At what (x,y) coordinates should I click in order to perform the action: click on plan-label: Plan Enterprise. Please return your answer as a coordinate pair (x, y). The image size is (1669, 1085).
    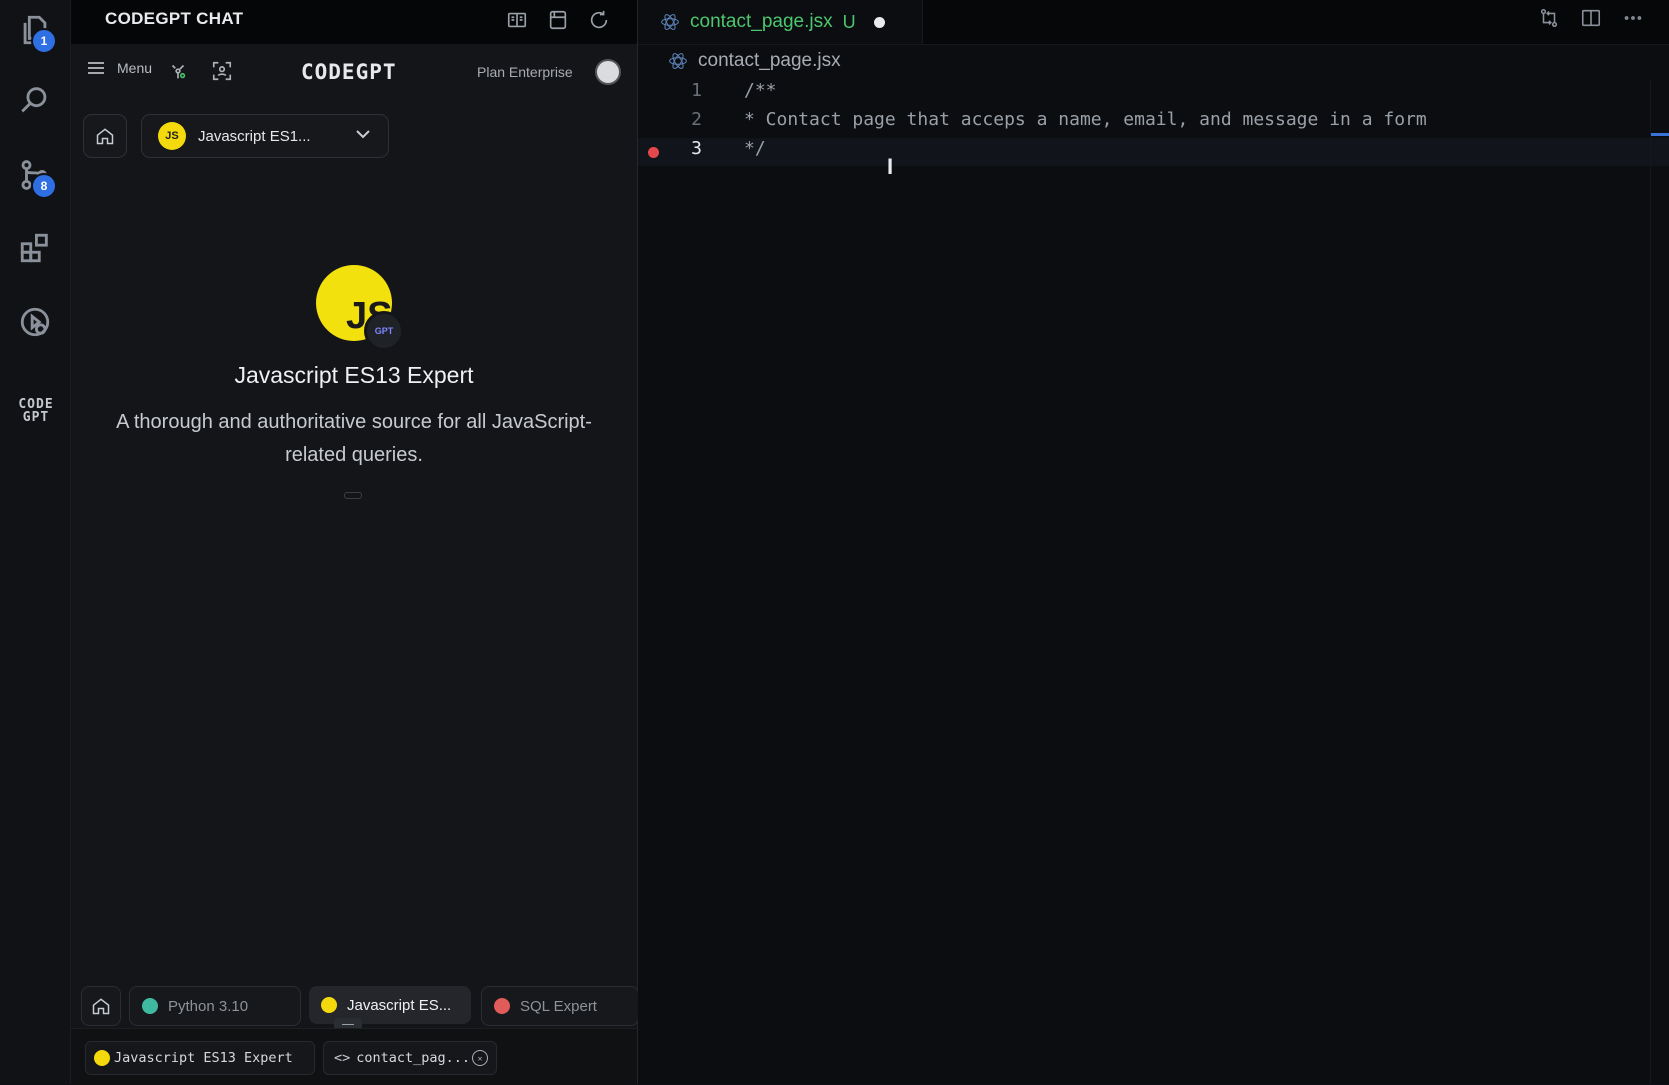
    Looking at the image, I should click on (525, 72).